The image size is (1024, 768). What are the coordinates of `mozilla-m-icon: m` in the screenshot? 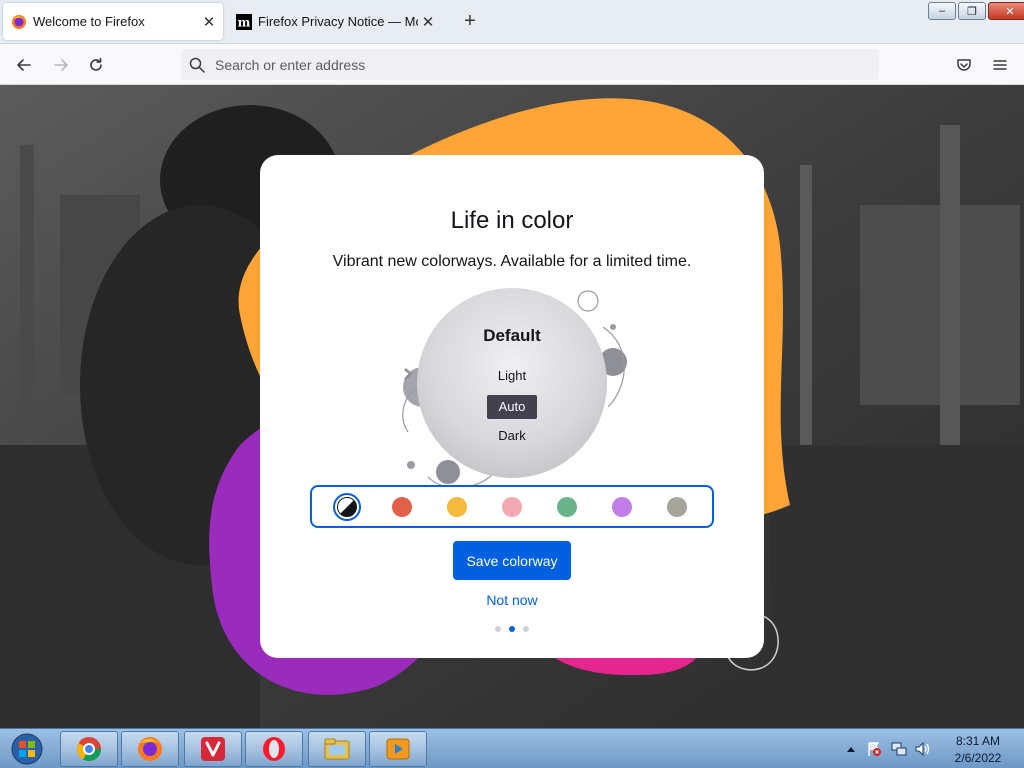 It's located at (244, 21).